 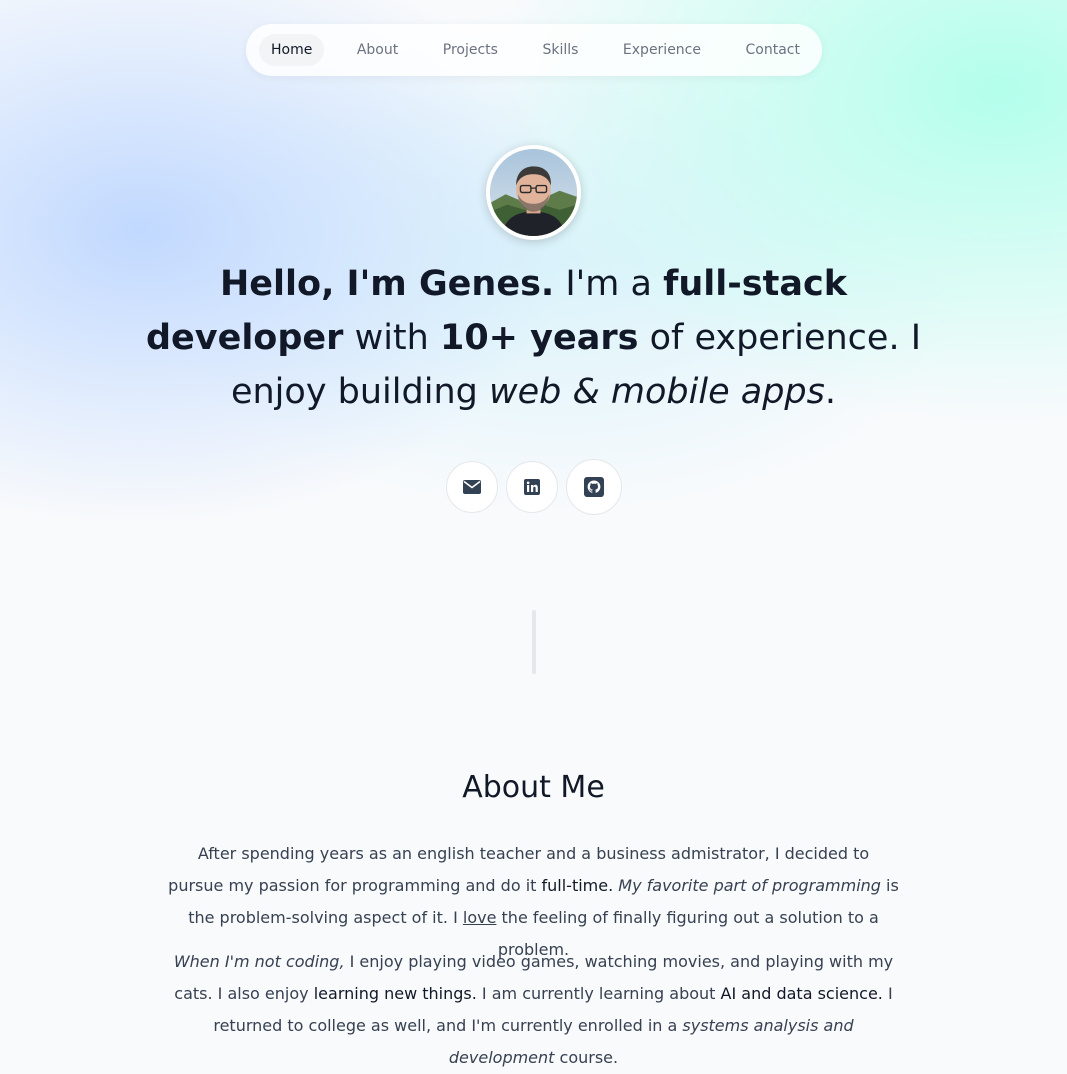 What do you see at coordinates (598, 993) in the screenshot?
I see `about-p2-text-2: I am currently learning about` at bounding box center [598, 993].